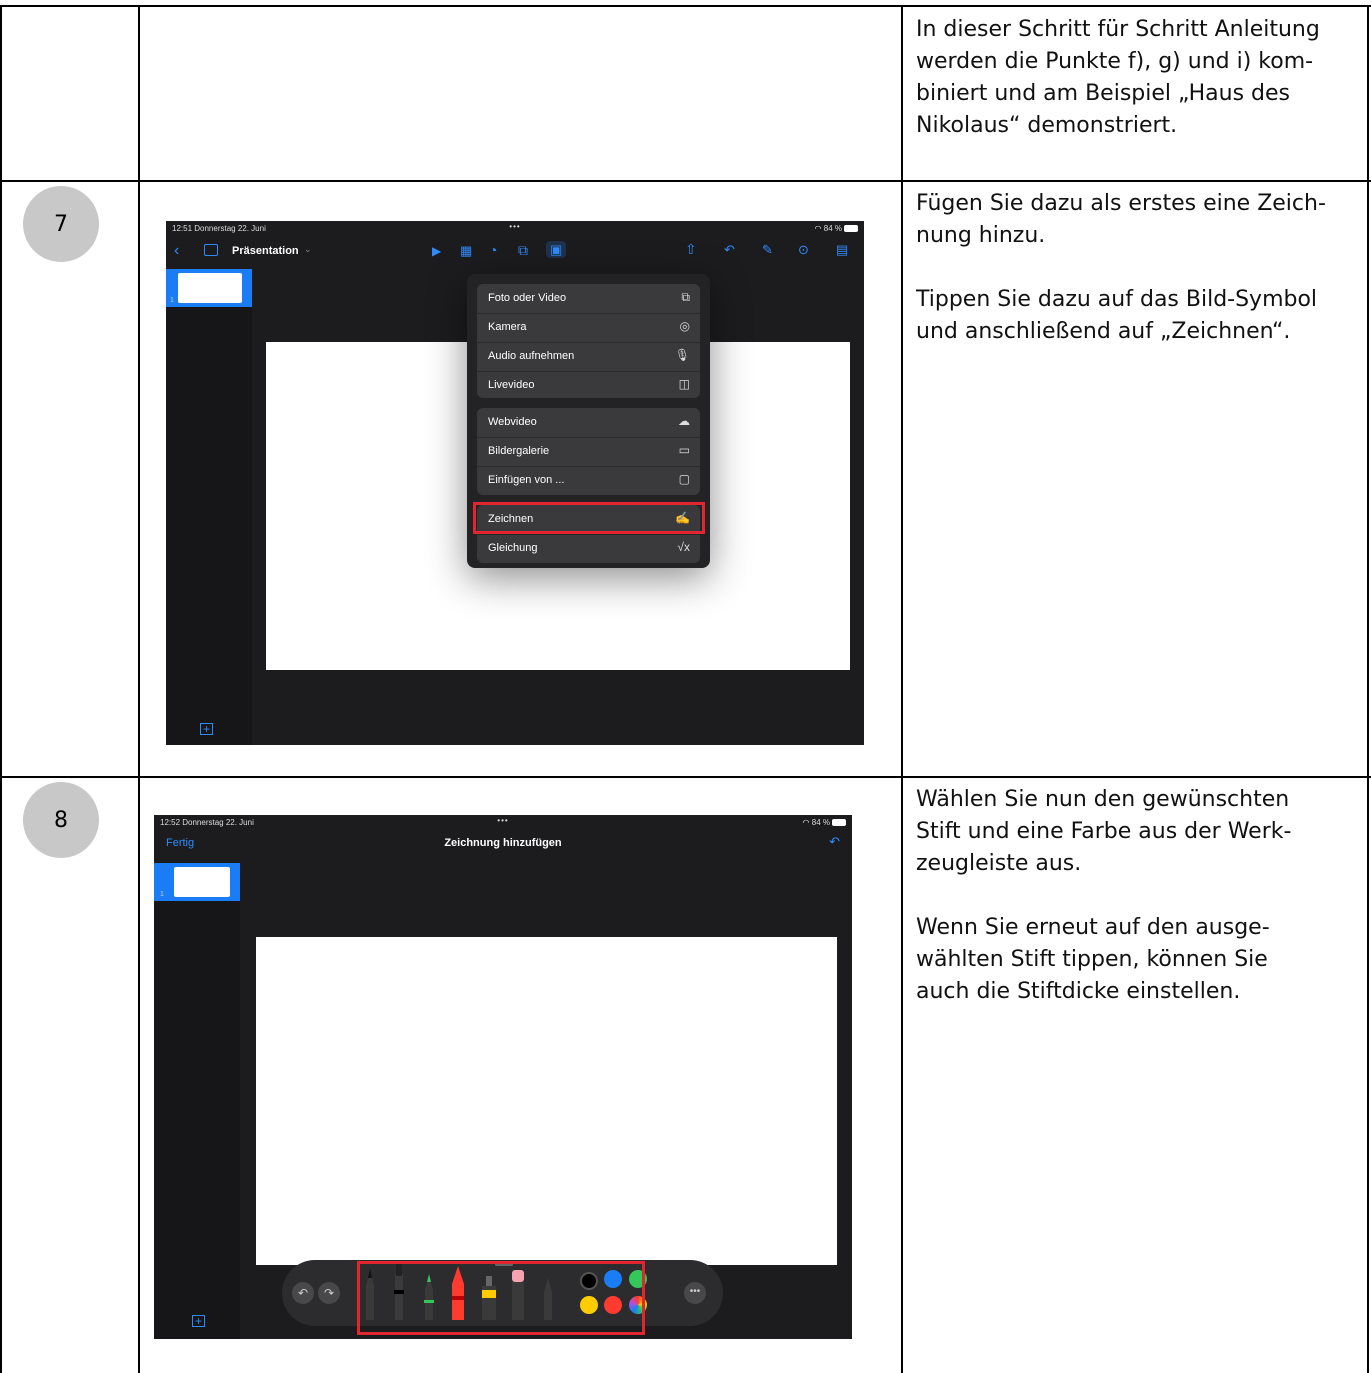 The height and width of the screenshot is (1373, 1371). Describe the element at coordinates (685, 297) in the screenshot. I see `photo-video-icon: ⧉` at that location.